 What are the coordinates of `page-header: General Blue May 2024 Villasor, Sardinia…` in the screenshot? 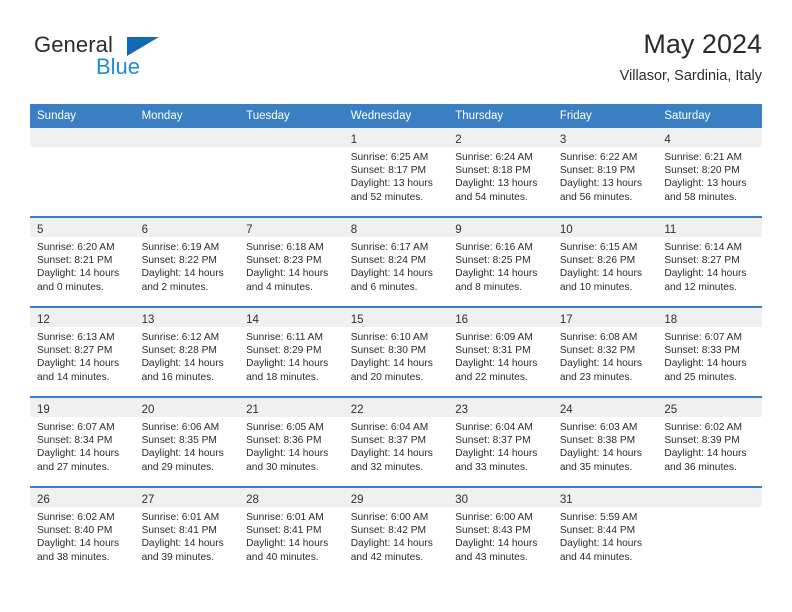 It's located at (396, 59).